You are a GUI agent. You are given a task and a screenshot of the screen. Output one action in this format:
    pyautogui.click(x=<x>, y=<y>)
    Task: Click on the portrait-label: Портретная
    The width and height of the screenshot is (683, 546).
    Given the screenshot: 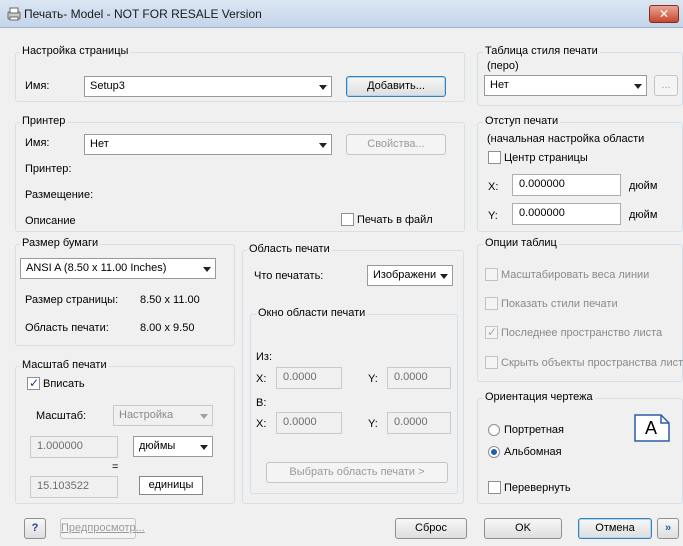 What is the action you would take?
    pyautogui.click(x=534, y=430)
    